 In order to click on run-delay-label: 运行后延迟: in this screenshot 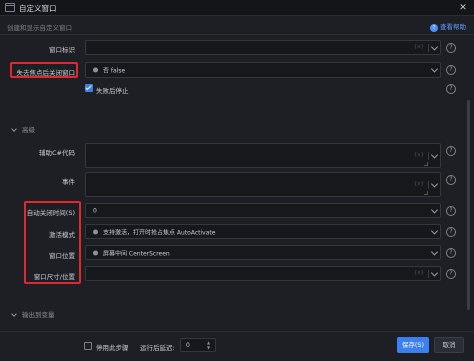, I will do `click(157, 348)`.